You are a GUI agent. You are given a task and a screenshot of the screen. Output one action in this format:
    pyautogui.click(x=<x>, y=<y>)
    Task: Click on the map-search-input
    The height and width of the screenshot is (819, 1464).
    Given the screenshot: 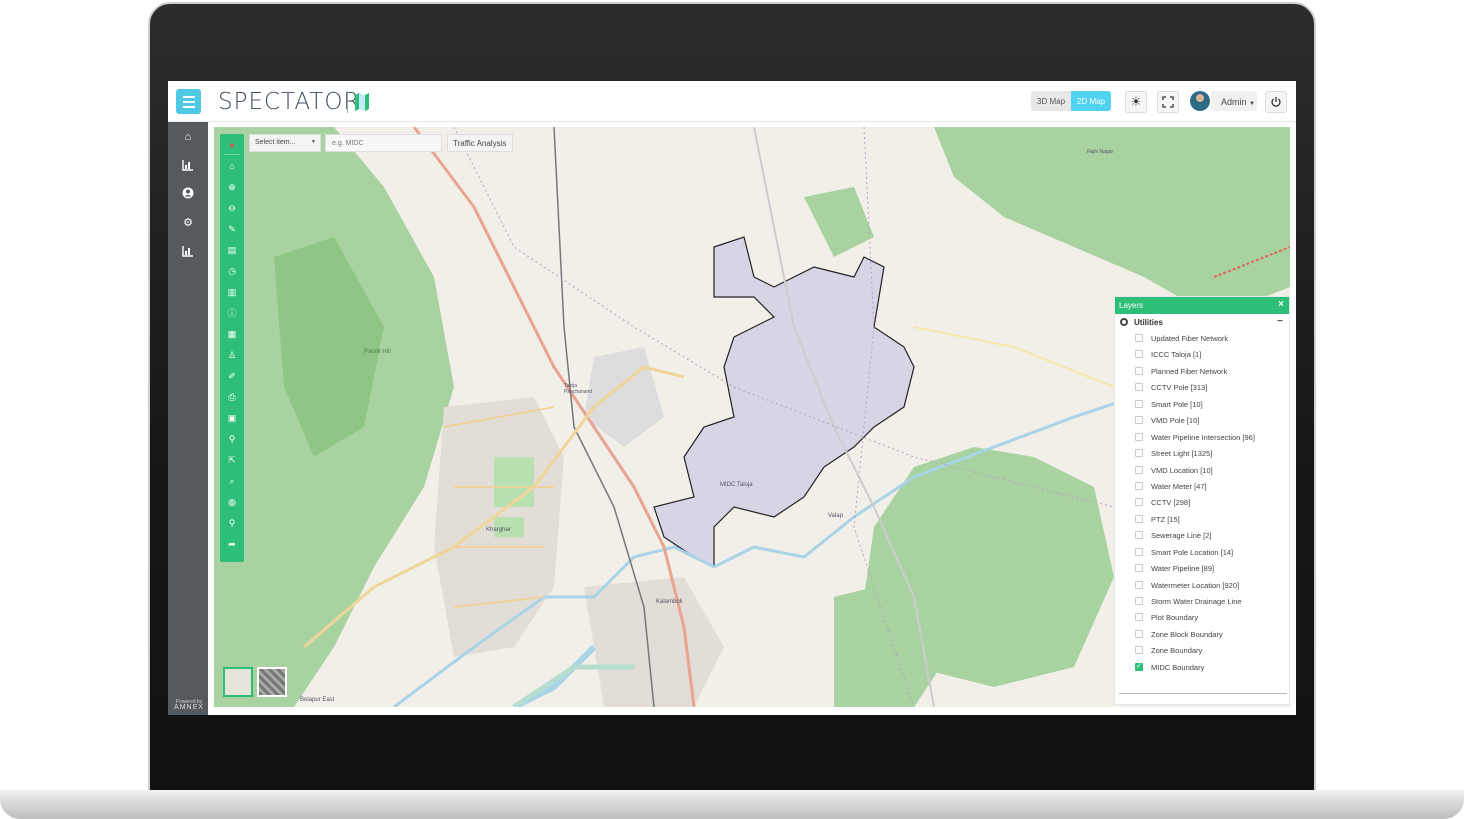 What is the action you would take?
    pyautogui.click(x=383, y=143)
    